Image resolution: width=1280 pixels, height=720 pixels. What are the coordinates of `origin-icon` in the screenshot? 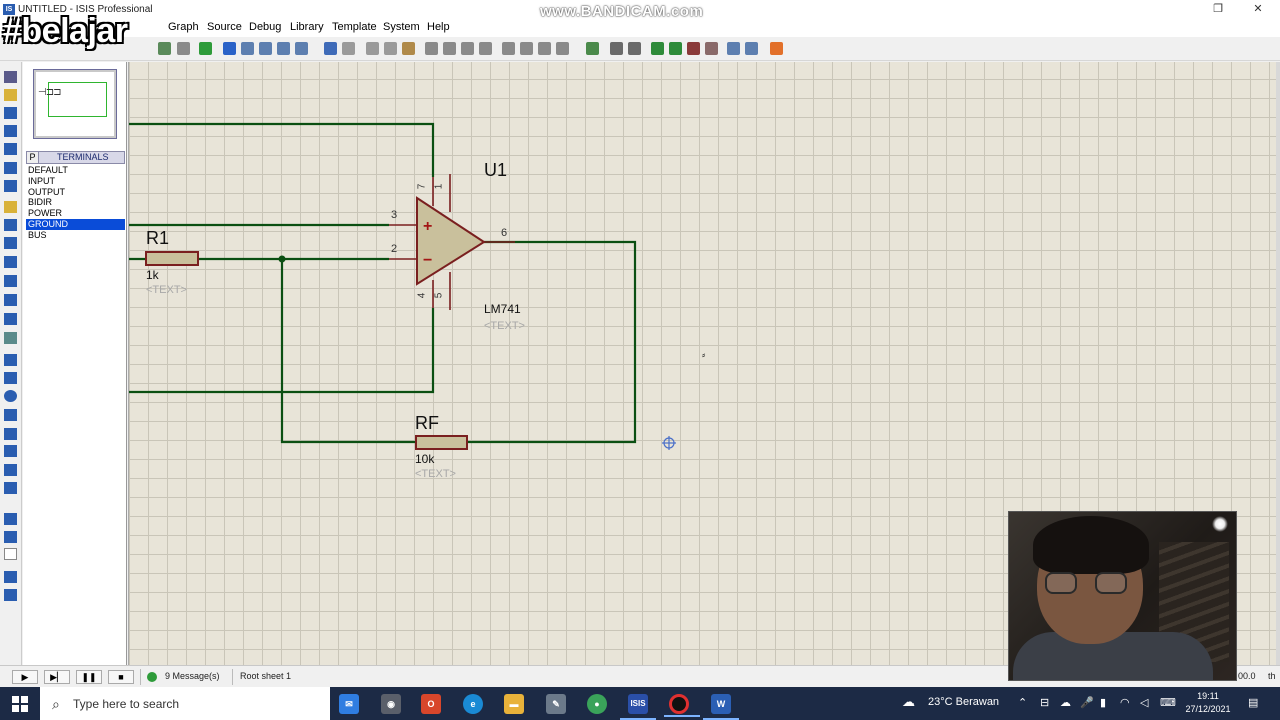 It's located at (205, 48).